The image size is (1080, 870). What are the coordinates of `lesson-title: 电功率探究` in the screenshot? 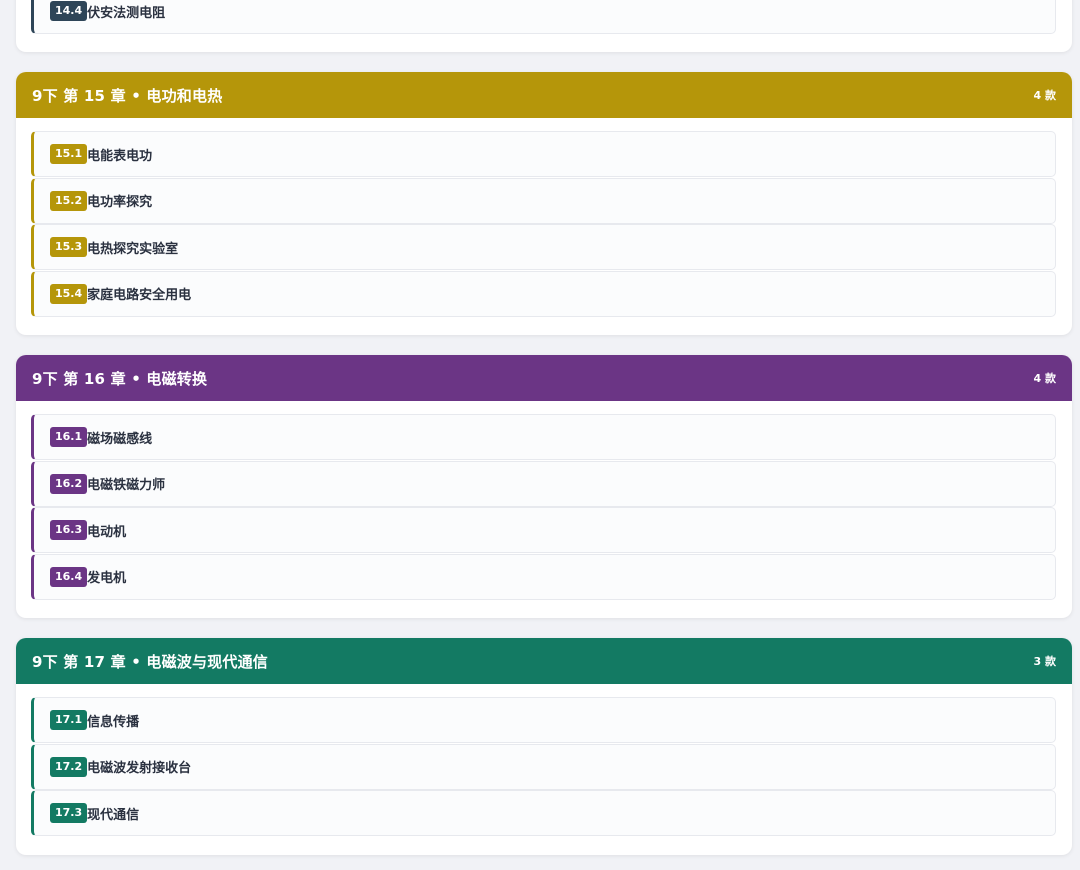 It's located at (120, 202).